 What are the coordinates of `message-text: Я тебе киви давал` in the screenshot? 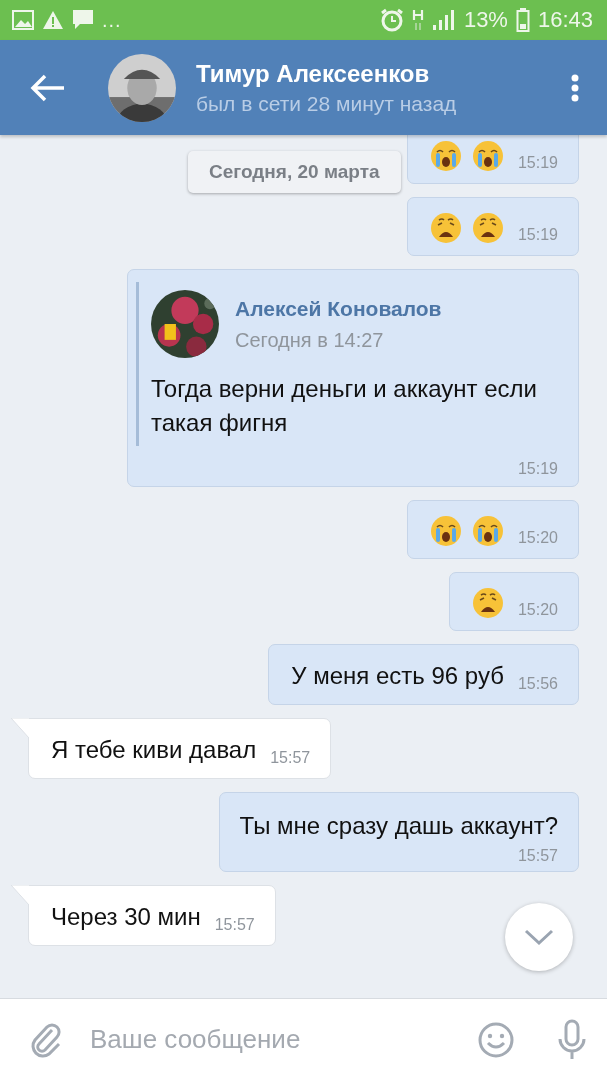 It's located at (154, 750).